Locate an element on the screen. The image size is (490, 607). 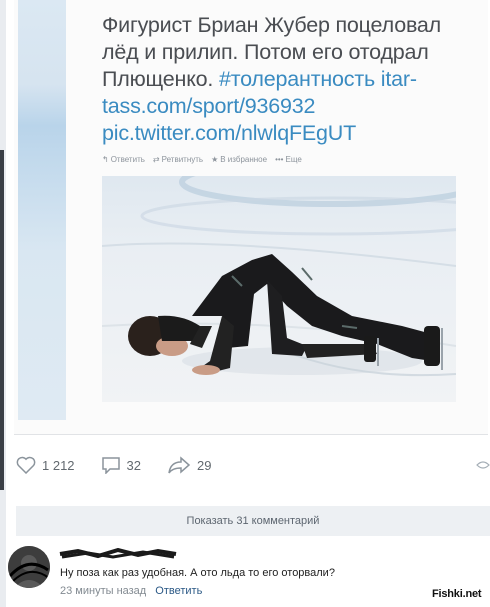
tweet-reply-action: ↰ Ответить is located at coordinates (123, 159).